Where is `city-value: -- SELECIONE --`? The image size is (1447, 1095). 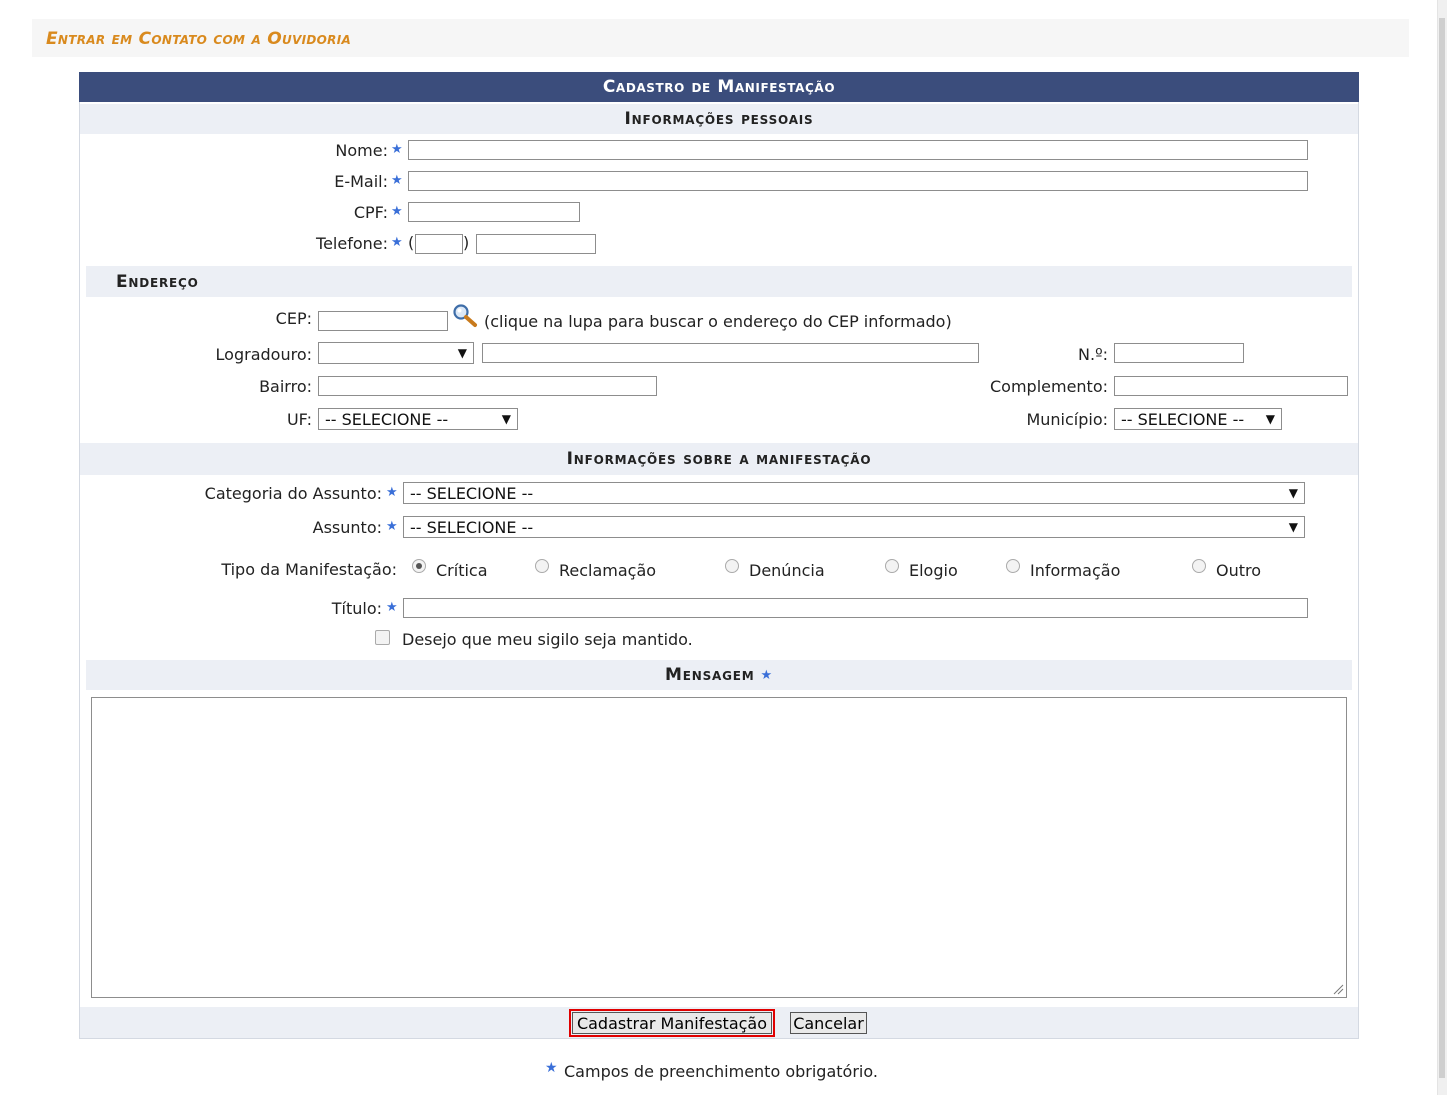 city-value: -- SELECIONE -- is located at coordinates (1183, 419).